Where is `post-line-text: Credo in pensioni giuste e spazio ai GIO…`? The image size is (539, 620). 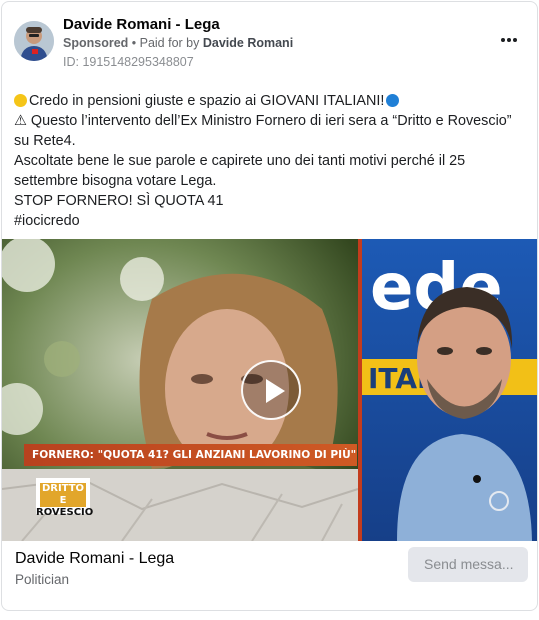
post-line-text: Credo in pensioni giuste e spazio ai GIO… is located at coordinates (207, 101).